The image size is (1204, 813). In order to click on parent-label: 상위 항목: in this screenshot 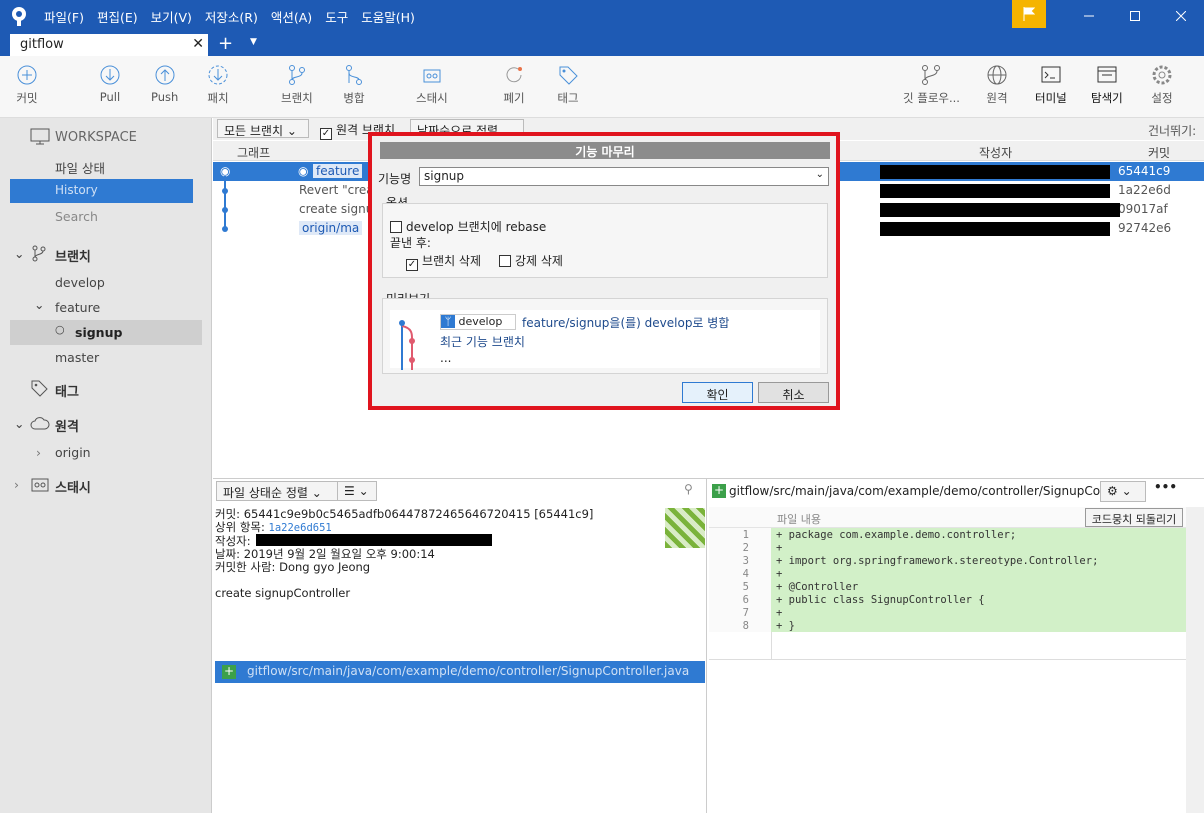, I will do `click(240, 527)`.